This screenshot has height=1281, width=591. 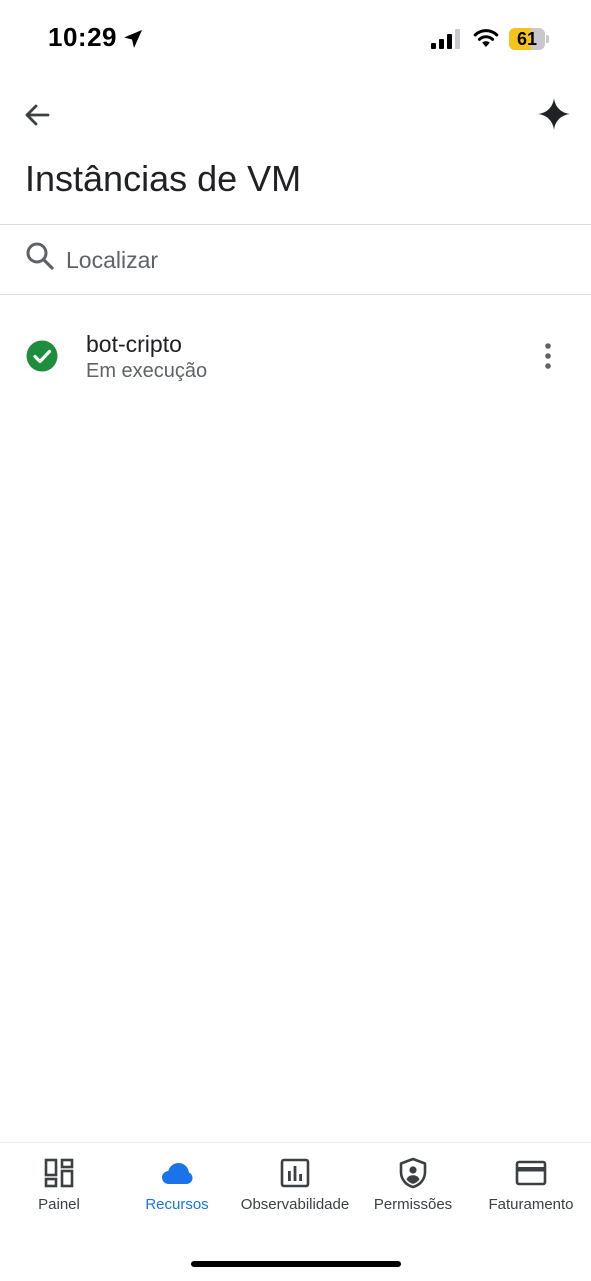 I want to click on more-vert-icon, so click(x=548, y=356).